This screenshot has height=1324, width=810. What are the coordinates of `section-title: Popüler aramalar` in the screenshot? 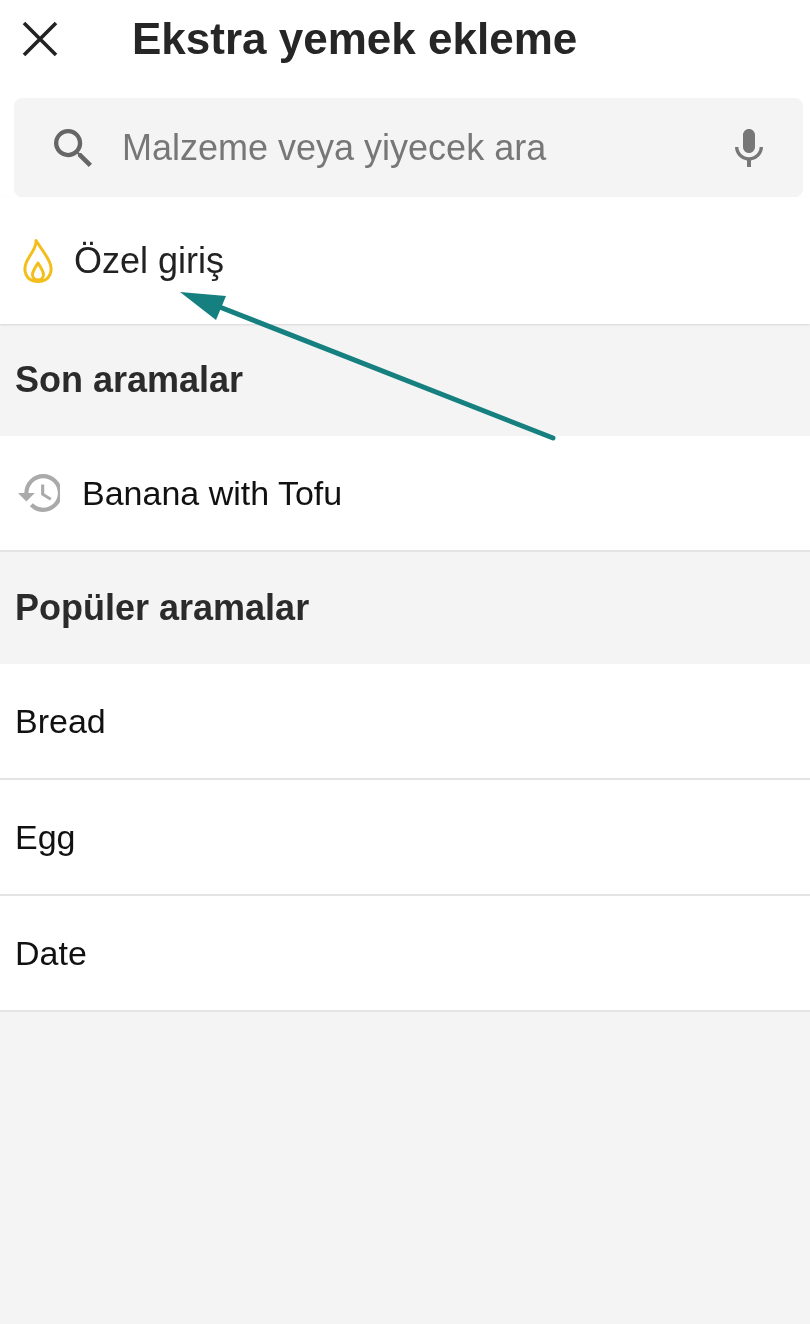 It's located at (162, 608).